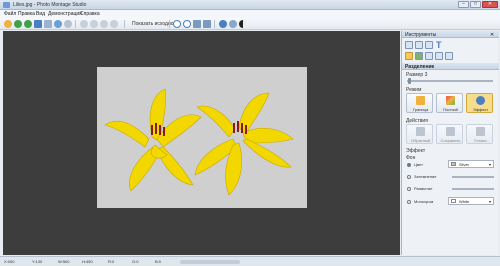 The width and height of the screenshot is (500, 266). What do you see at coordinates (250, 14) in the screenshot?
I see `menu-bar: Файл Правка Вид Демонстрация Справка` at bounding box center [250, 14].